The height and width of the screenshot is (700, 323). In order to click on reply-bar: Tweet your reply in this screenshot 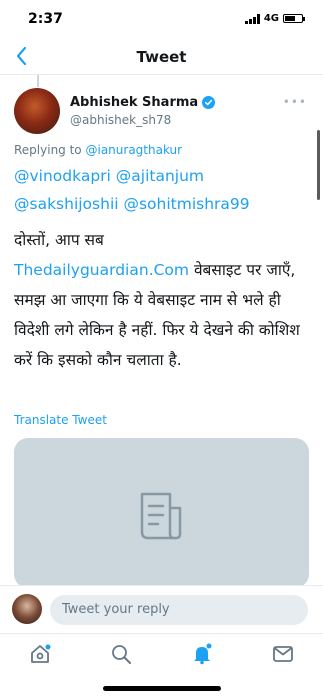, I will do `click(161, 609)`.